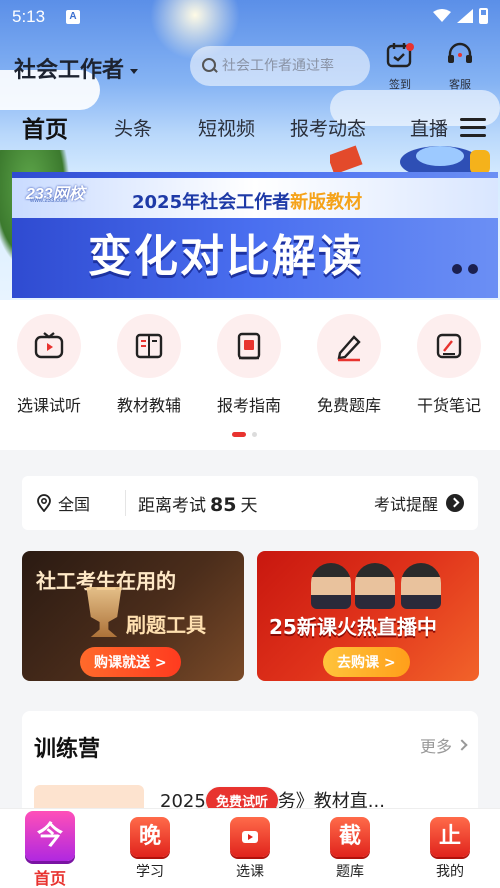  What do you see at coordinates (349, 348) in the screenshot?
I see `pen-edit-icon` at bounding box center [349, 348].